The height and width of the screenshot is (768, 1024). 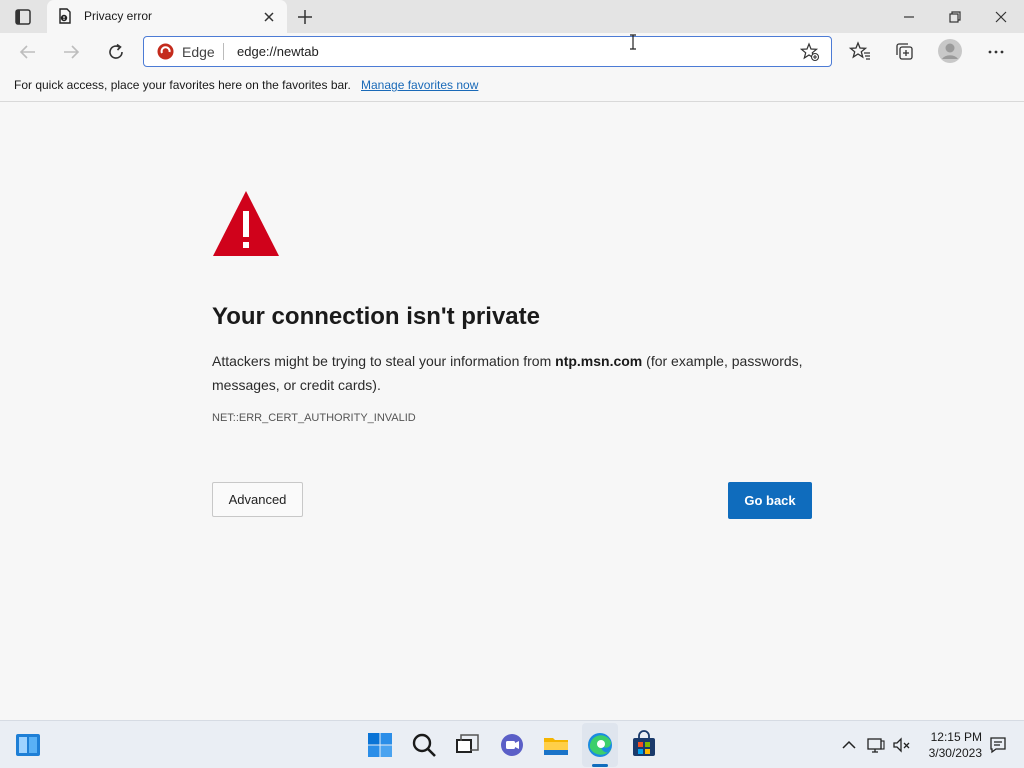 I want to click on clock-date: 3/30/2023, so click(x=955, y=753).